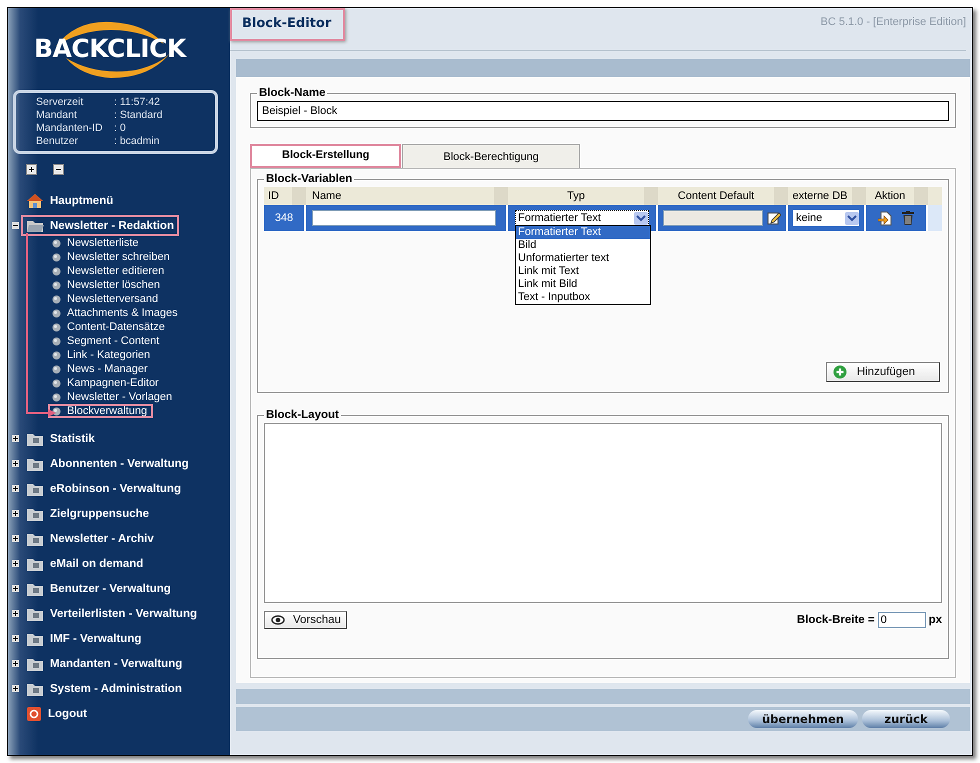 The image size is (980, 763). Describe the element at coordinates (893, 21) in the screenshot. I see `version-text: BC 5.1.0 - [Enterprise Edition]` at that location.